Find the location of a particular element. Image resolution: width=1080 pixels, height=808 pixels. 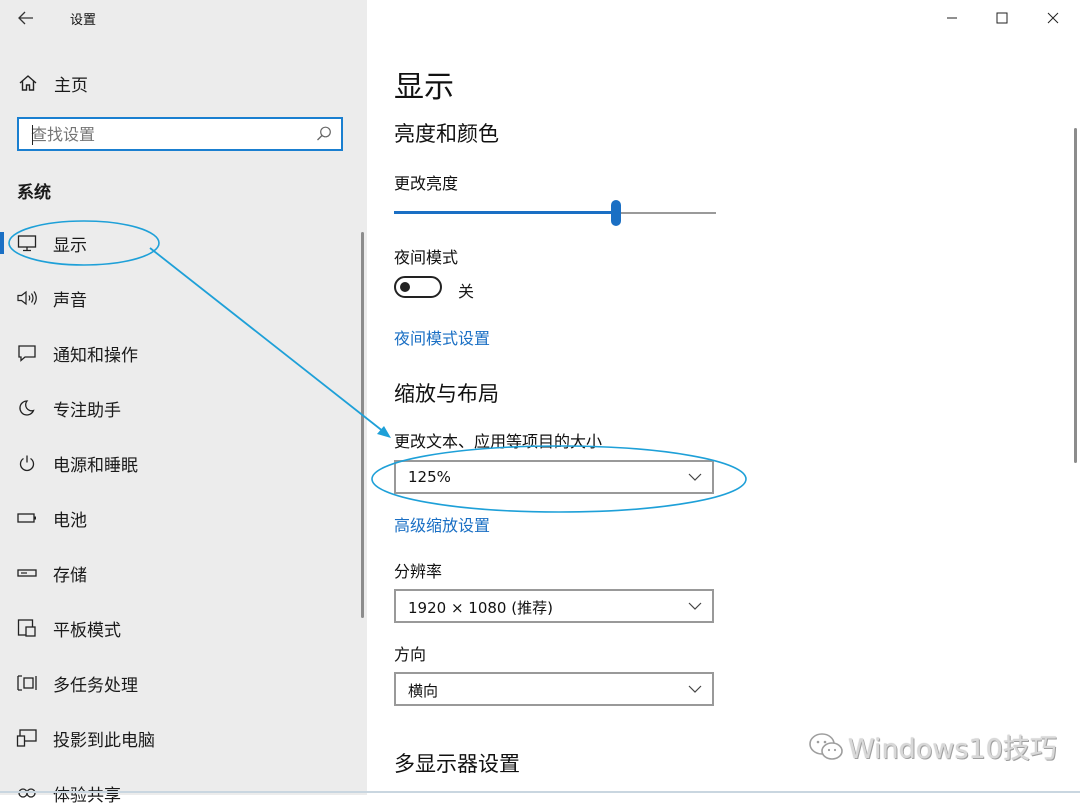

sidebar-item-label: 通知和操作 is located at coordinates (95, 355).